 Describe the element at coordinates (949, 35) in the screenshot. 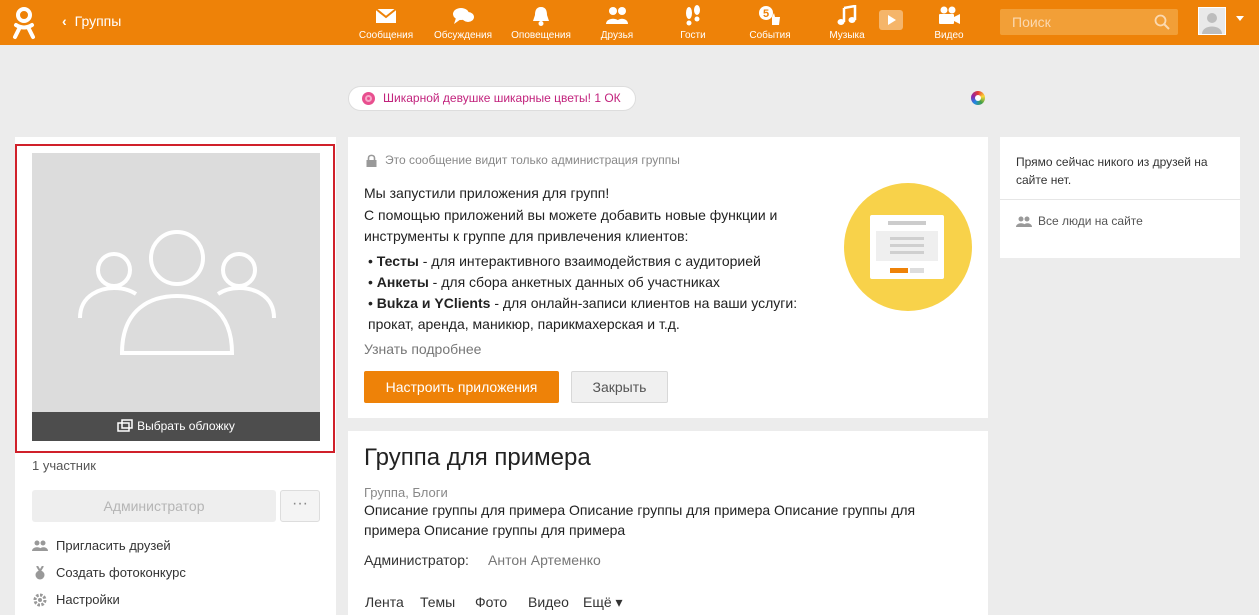

I see `nav-label: Видео` at that location.